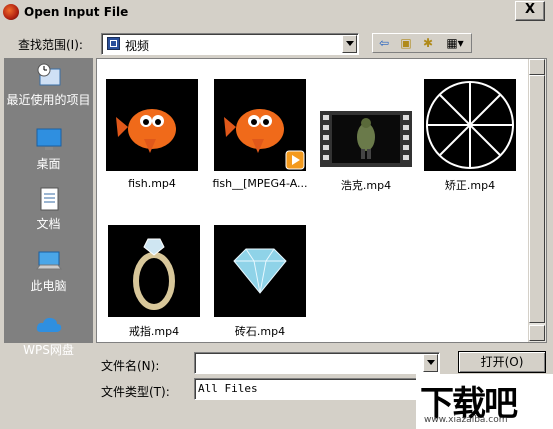  What do you see at coordinates (276, 12) in the screenshot?
I see `title-bar: Open Input File X` at bounding box center [276, 12].